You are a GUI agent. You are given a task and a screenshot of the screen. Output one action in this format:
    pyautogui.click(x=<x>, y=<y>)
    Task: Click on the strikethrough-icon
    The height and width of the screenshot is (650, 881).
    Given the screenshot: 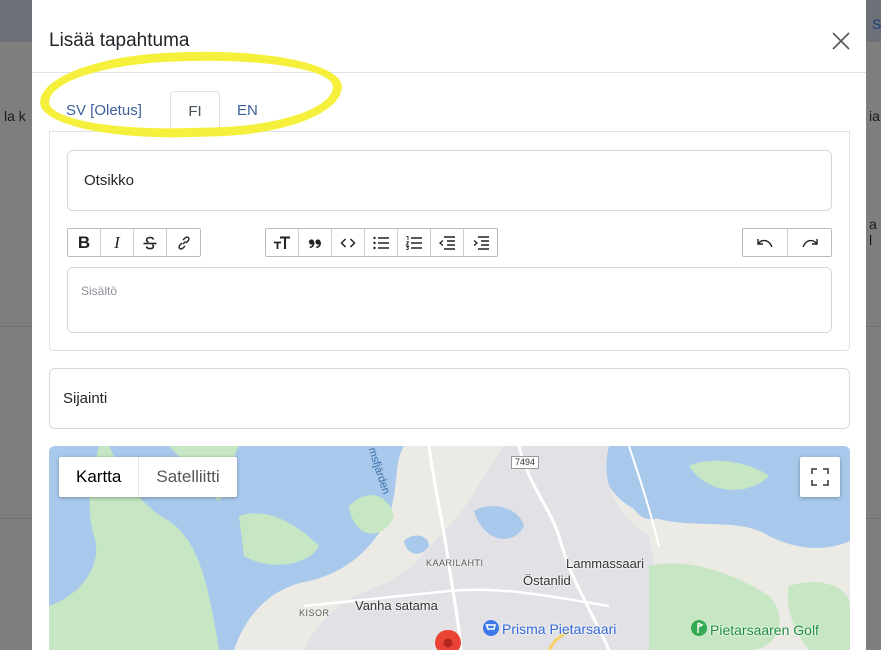 What is the action you would take?
    pyautogui.click(x=150, y=242)
    